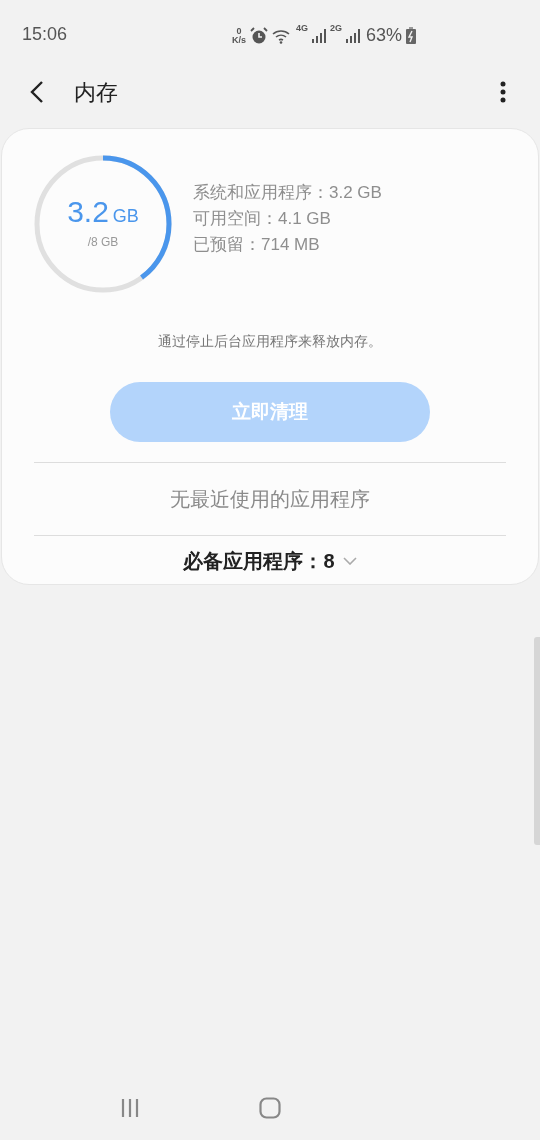 The image size is (540, 1140). I want to click on hint-text: 通过停止后台应用程序来释放内存。, so click(270, 341).